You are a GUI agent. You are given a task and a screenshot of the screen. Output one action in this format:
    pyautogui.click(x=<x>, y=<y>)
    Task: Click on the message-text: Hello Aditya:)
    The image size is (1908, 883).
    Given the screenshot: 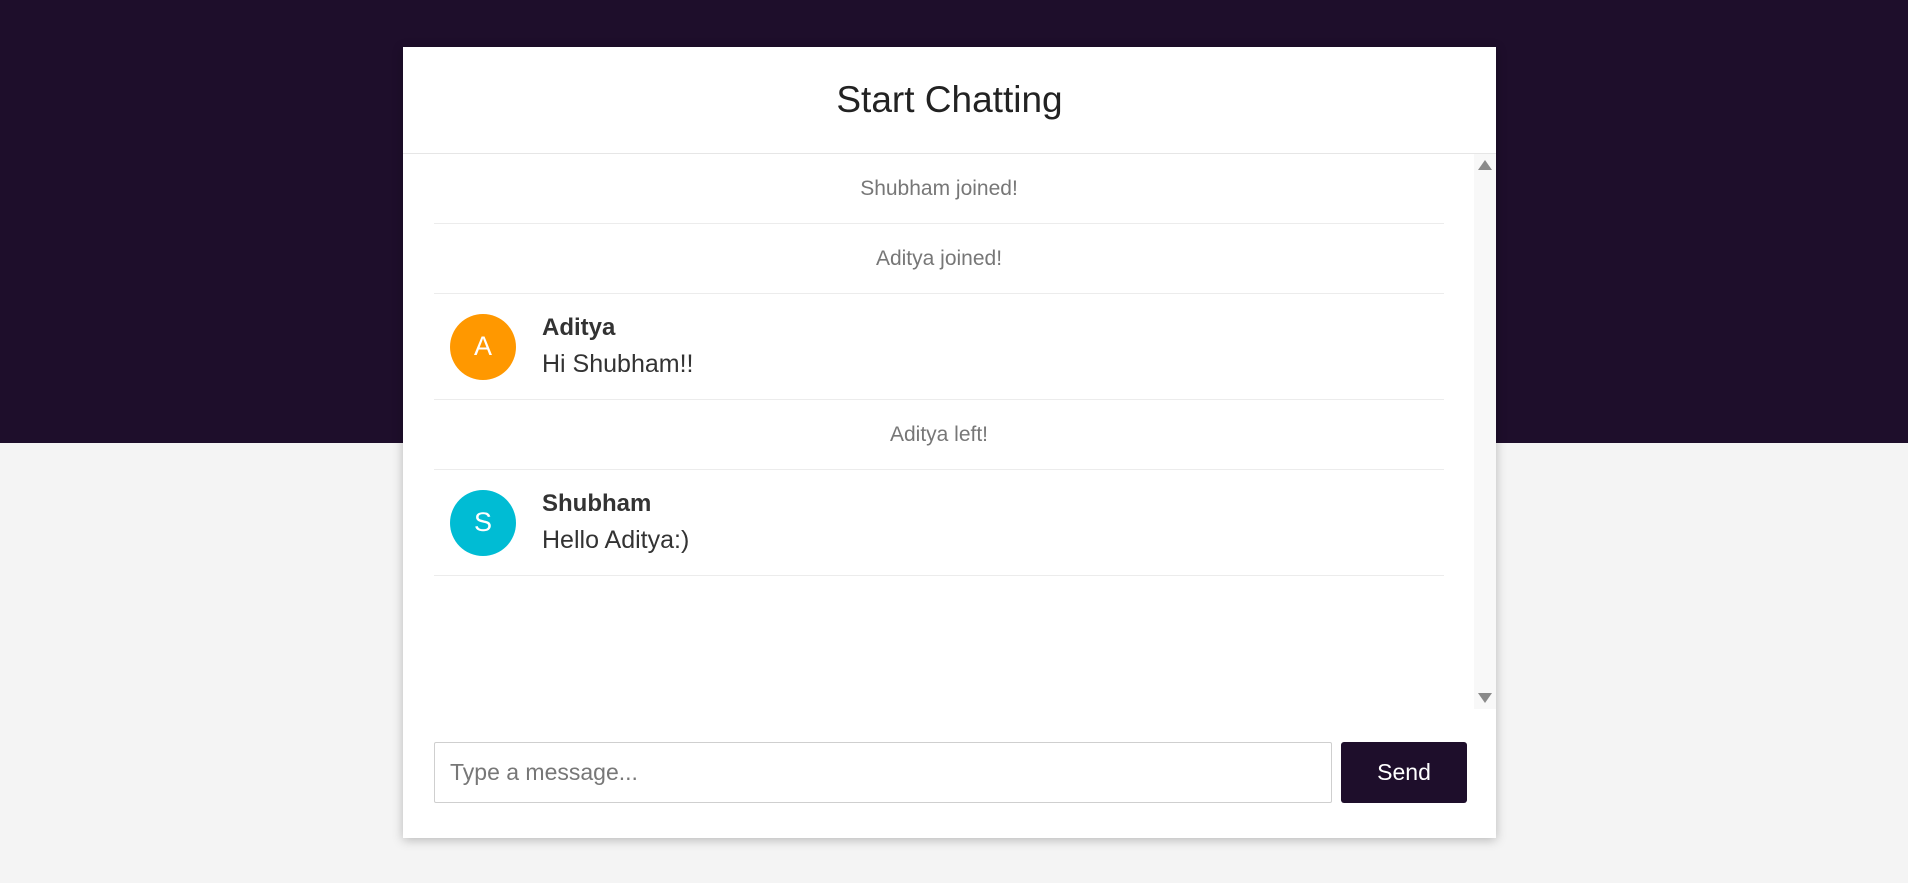 What is the action you would take?
    pyautogui.click(x=616, y=540)
    